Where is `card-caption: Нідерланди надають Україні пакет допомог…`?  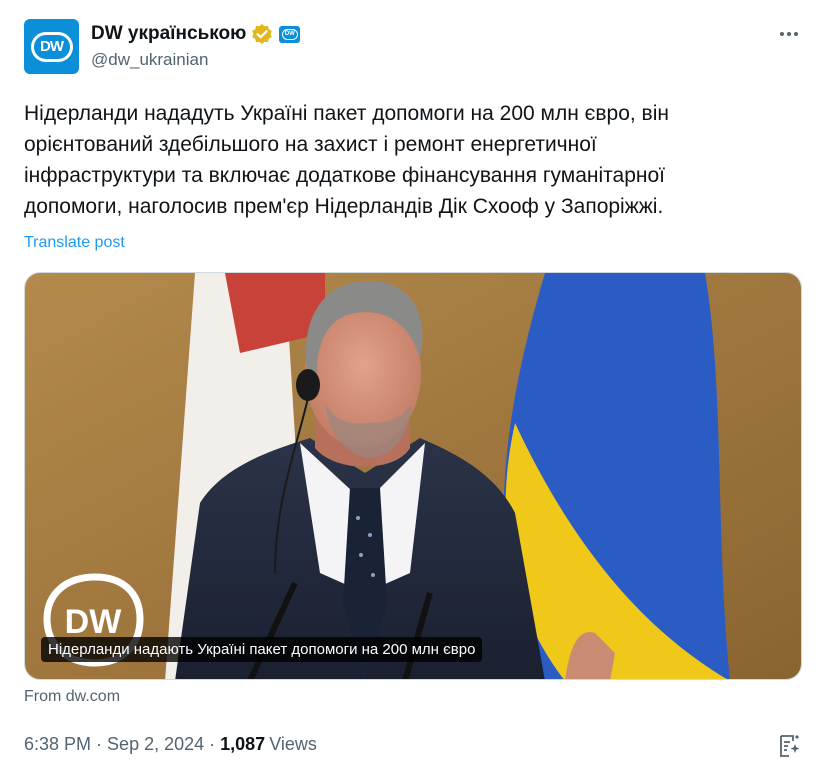
card-caption: Нідерланди надають Україні пакет допомог… is located at coordinates (262, 649).